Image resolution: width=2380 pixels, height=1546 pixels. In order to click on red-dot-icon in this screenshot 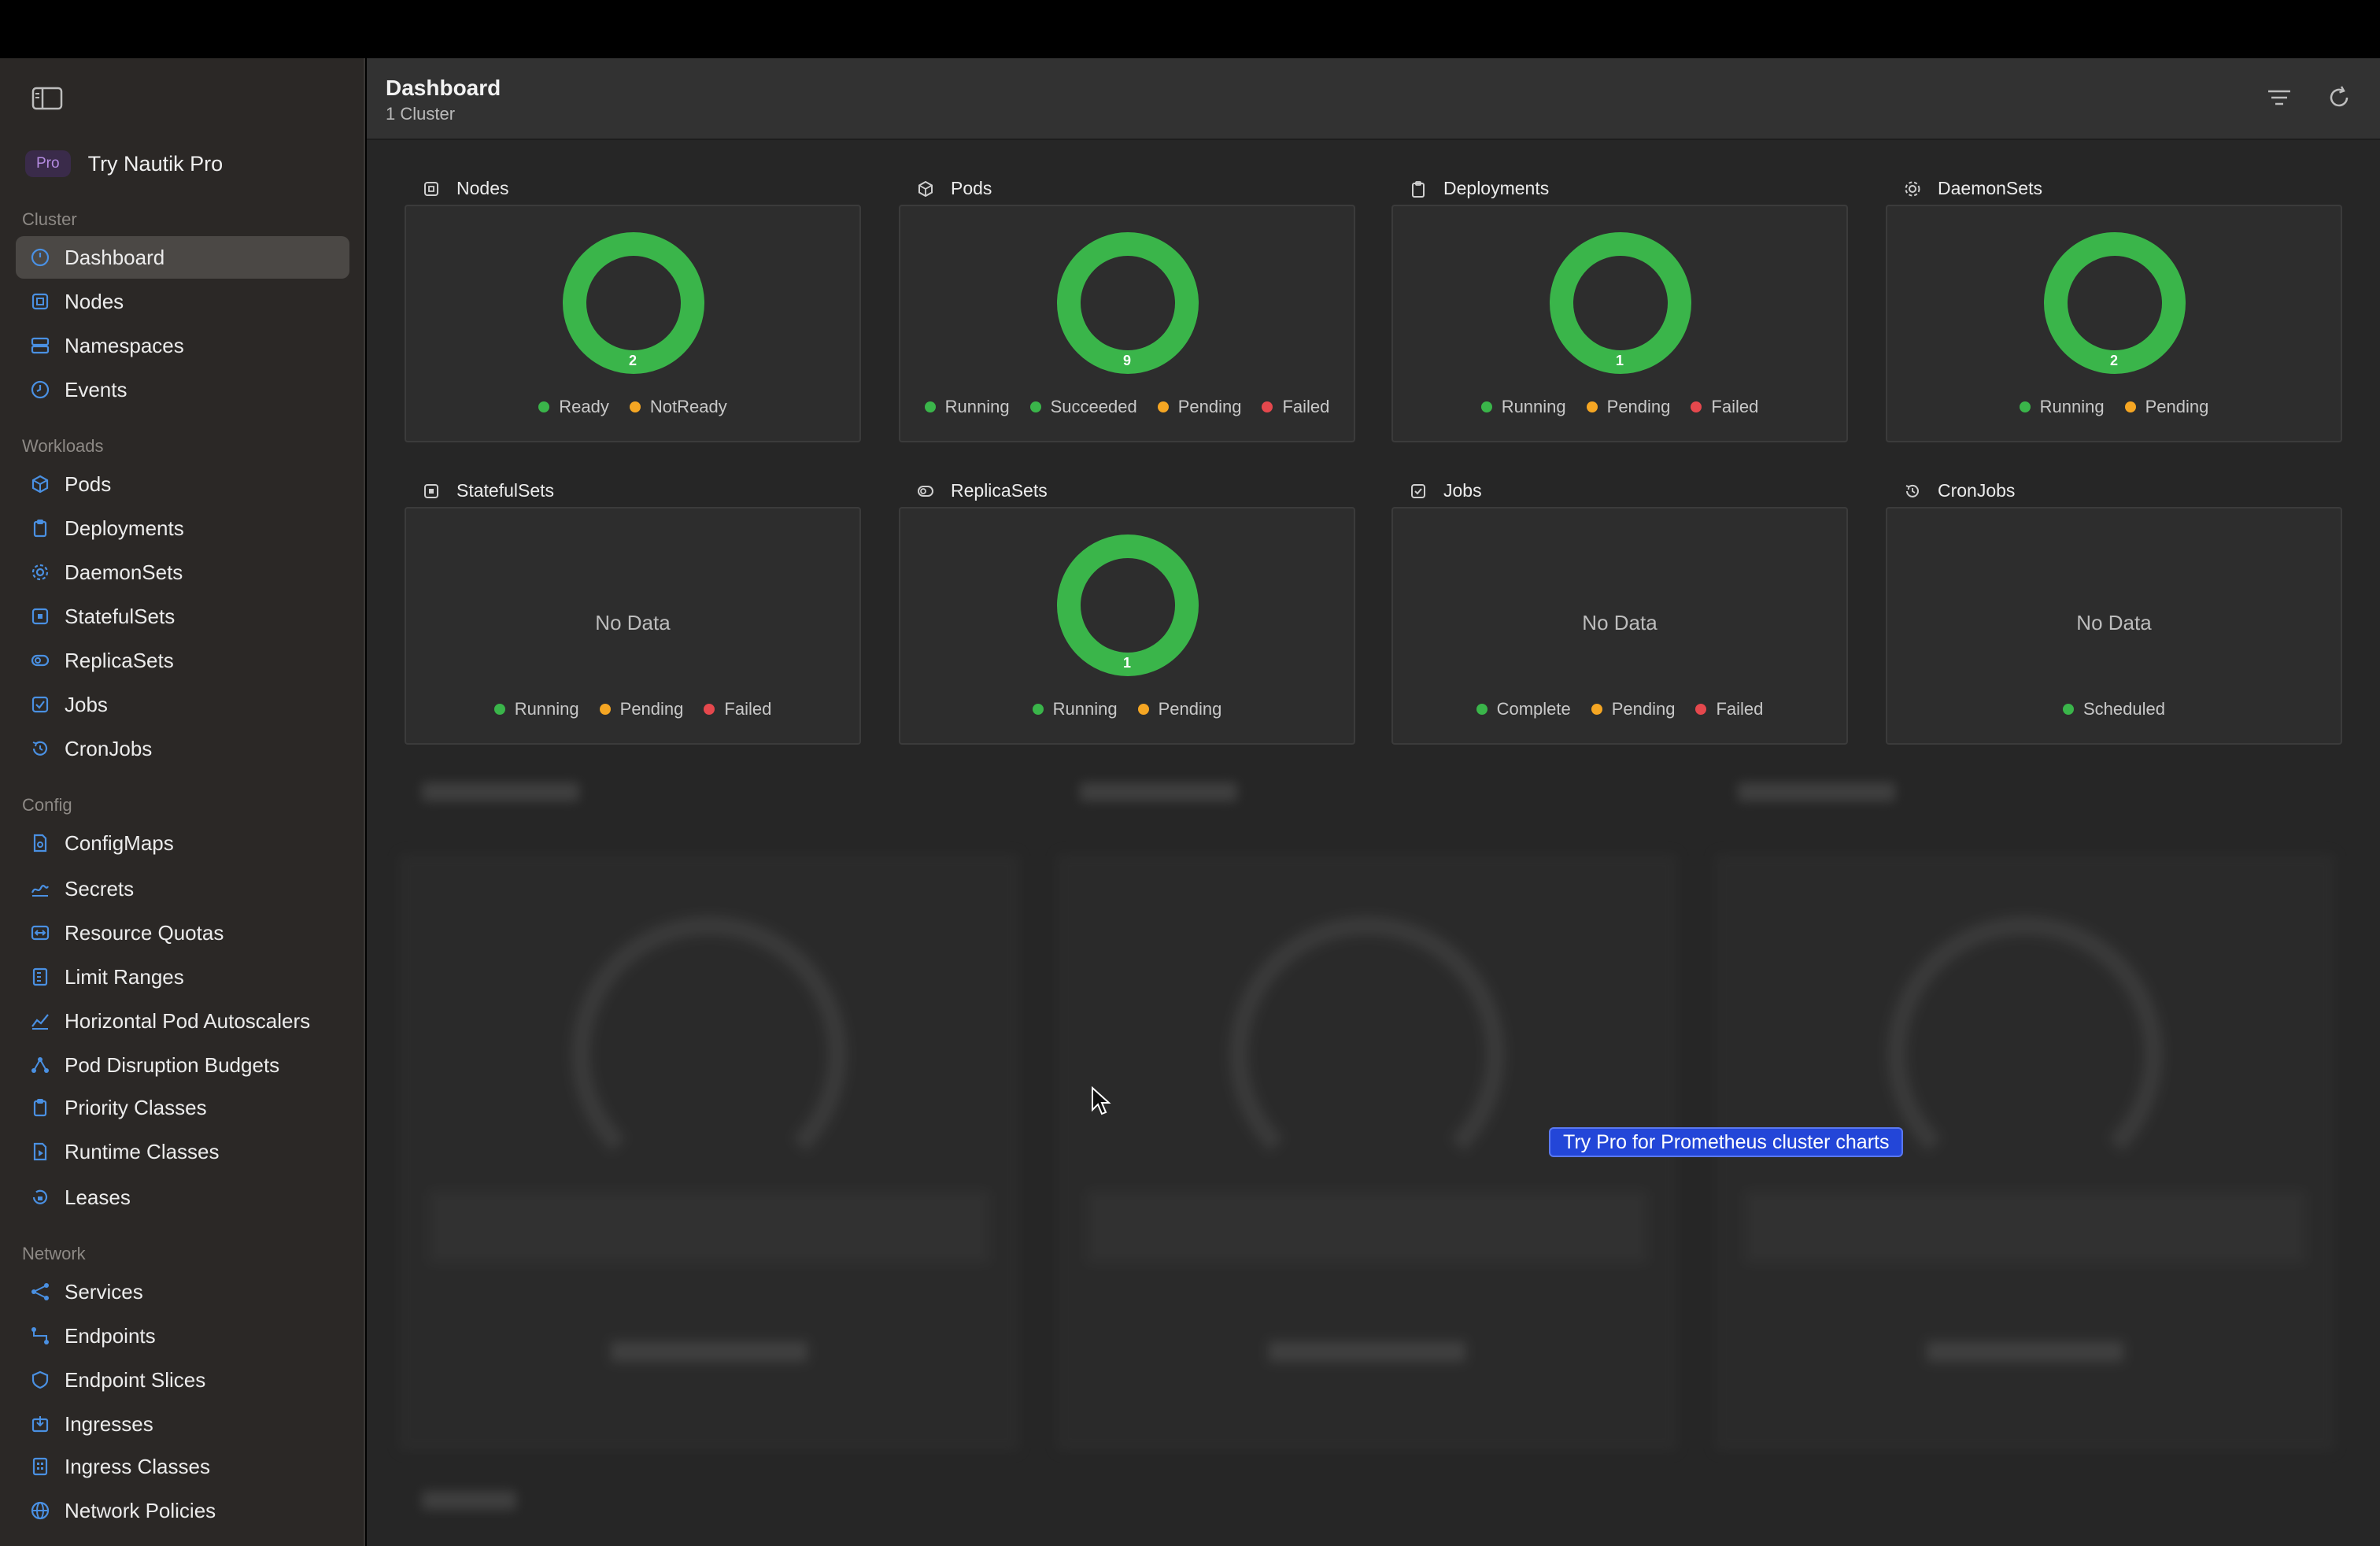, I will do `click(1696, 407)`.